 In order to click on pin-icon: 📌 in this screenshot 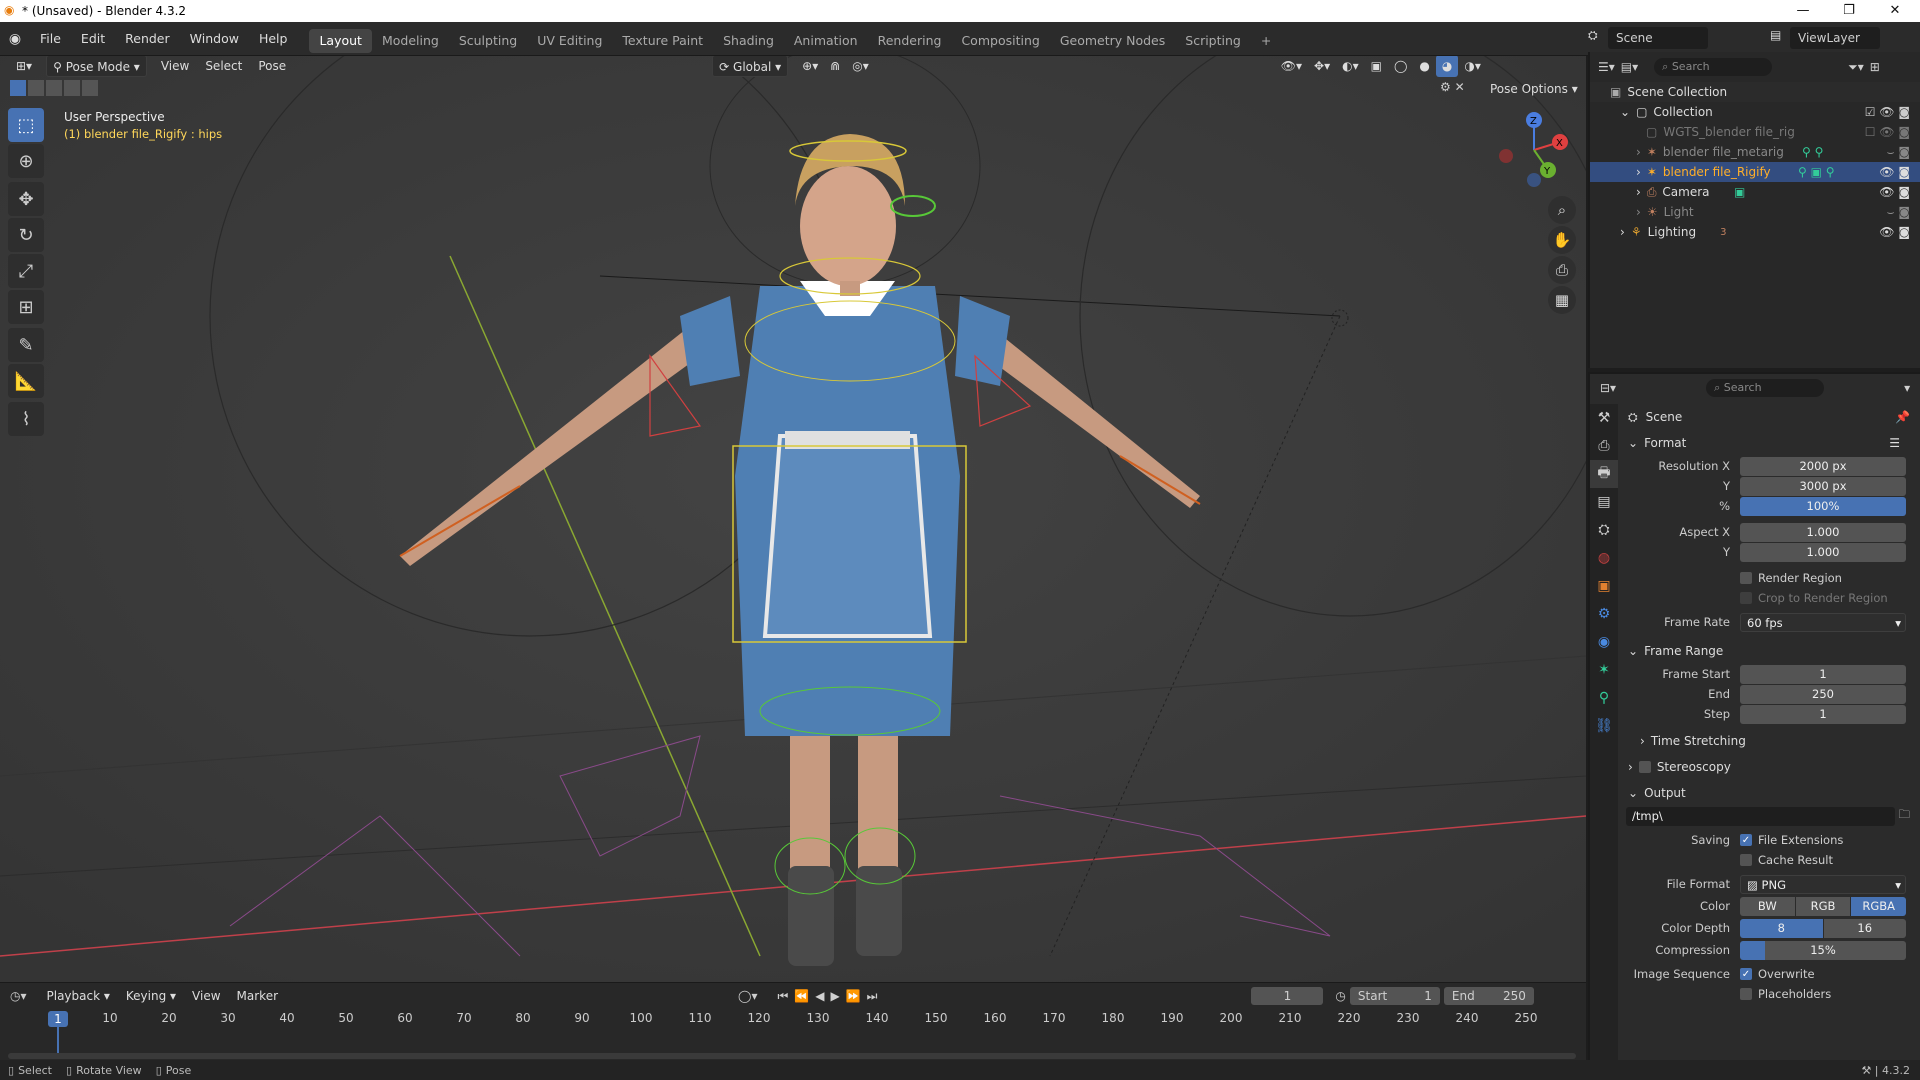, I will do `click(1902, 417)`.